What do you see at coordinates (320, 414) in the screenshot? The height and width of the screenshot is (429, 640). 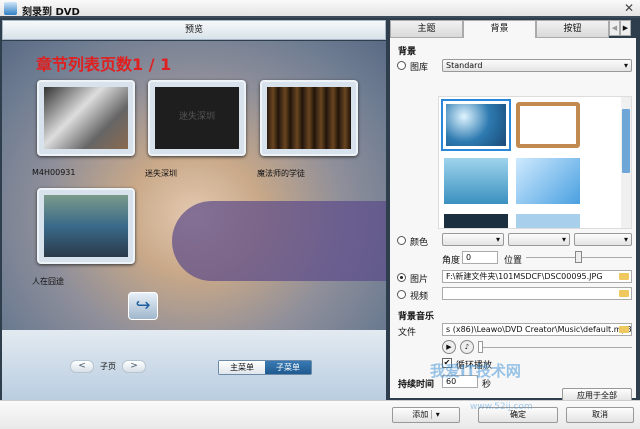 I see `footer-bar: 添加 ▾ 确定 取消` at bounding box center [320, 414].